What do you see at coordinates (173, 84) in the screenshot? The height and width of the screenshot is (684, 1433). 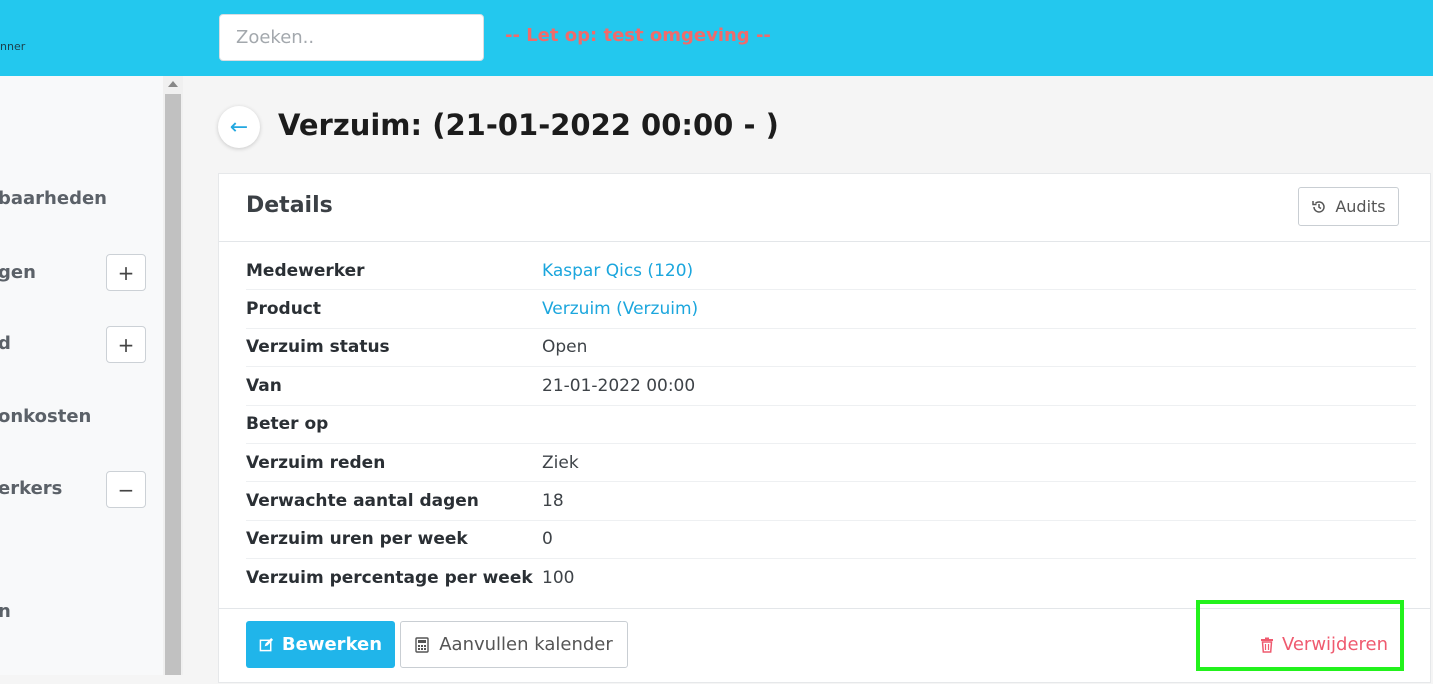 I see `scroll-up-icon` at bounding box center [173, 84].